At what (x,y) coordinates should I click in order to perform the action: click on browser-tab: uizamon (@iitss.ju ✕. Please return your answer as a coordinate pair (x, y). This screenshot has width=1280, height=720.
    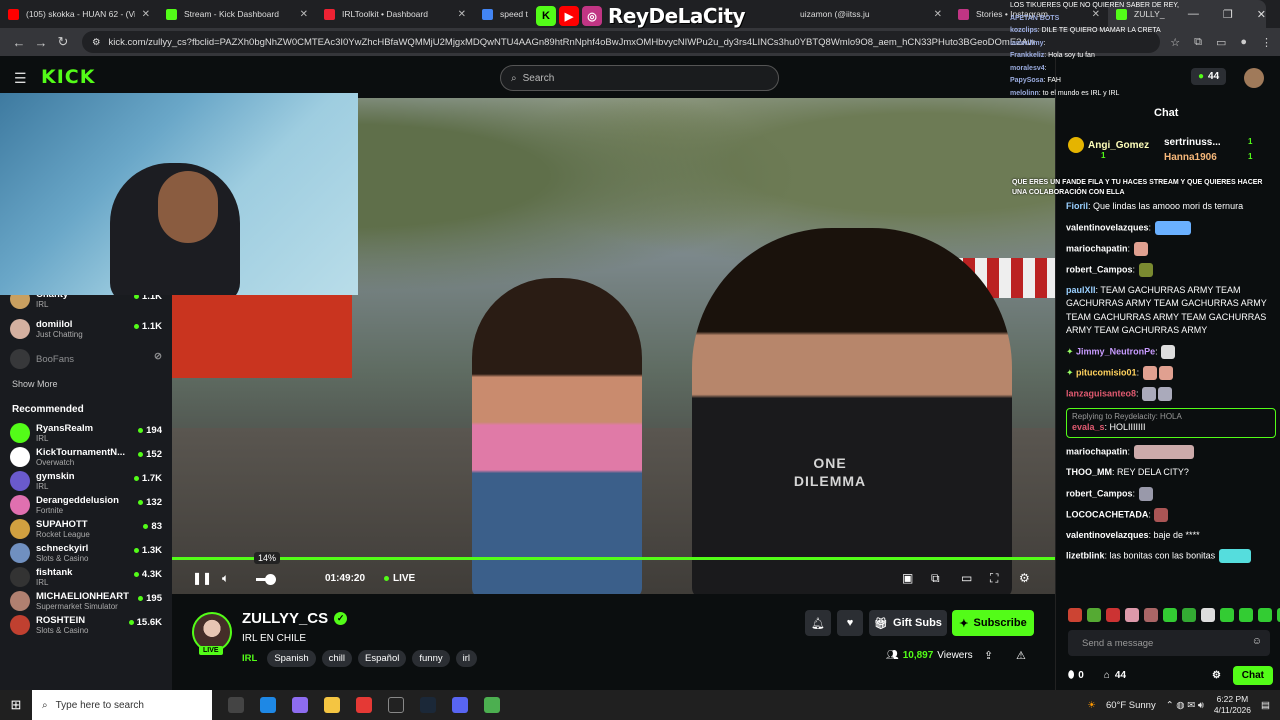
    Looking at the image, I should click on (871, 14).